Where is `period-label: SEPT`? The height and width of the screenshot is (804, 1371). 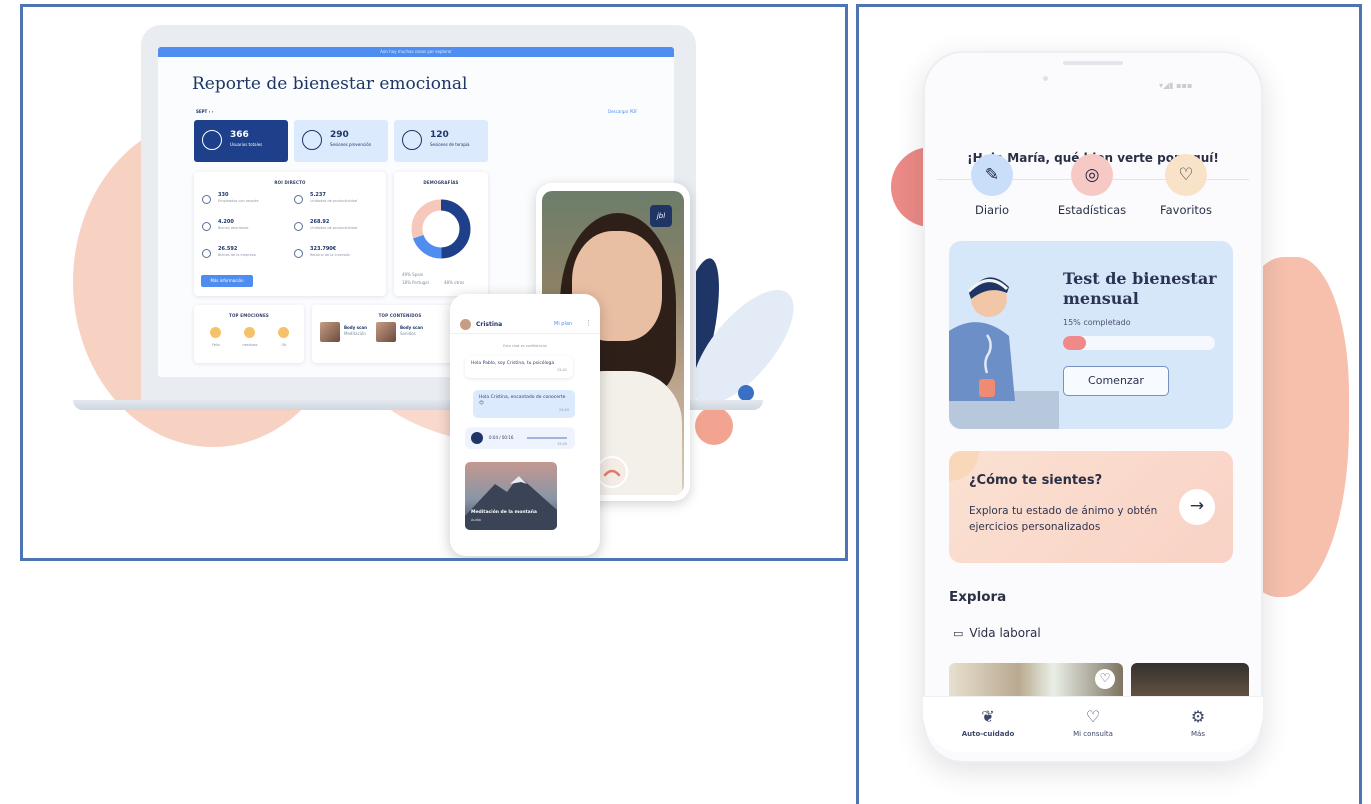
period-label: SEPT is located at coordinates (202, 111).